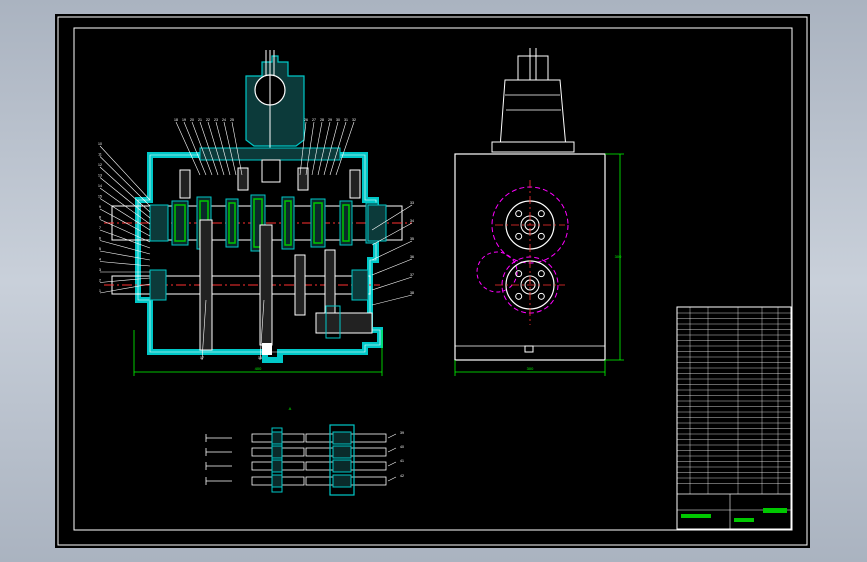 The width and height of the screenshot is (867, 562). Describe the element at coordinates (176, 120) in the screenshot. I see `balloon-label: 18` at that location.